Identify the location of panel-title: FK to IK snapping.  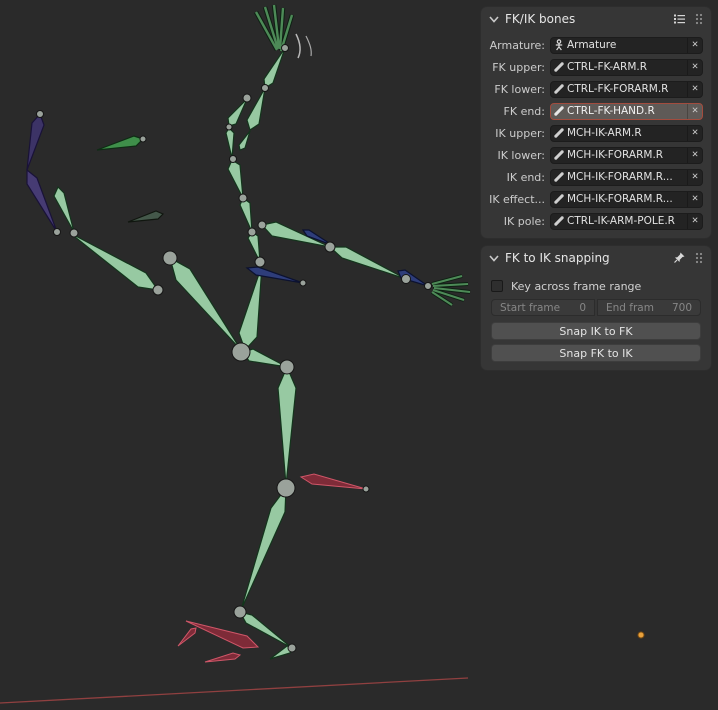
(557, 257).